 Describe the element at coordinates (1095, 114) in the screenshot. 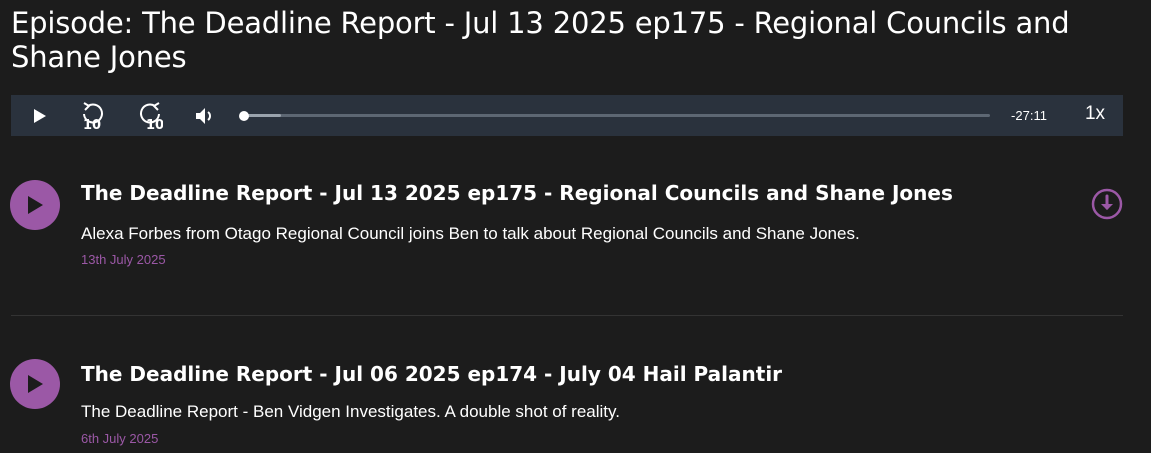

I see `playback-speed-button: 1x` at that location.